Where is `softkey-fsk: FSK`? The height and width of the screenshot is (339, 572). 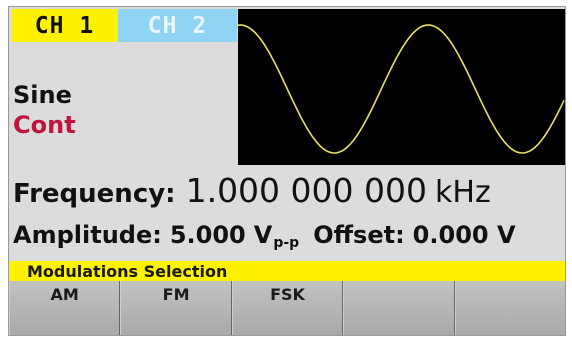 softkey-fsk: FSK is located at coordinates (287, 308).